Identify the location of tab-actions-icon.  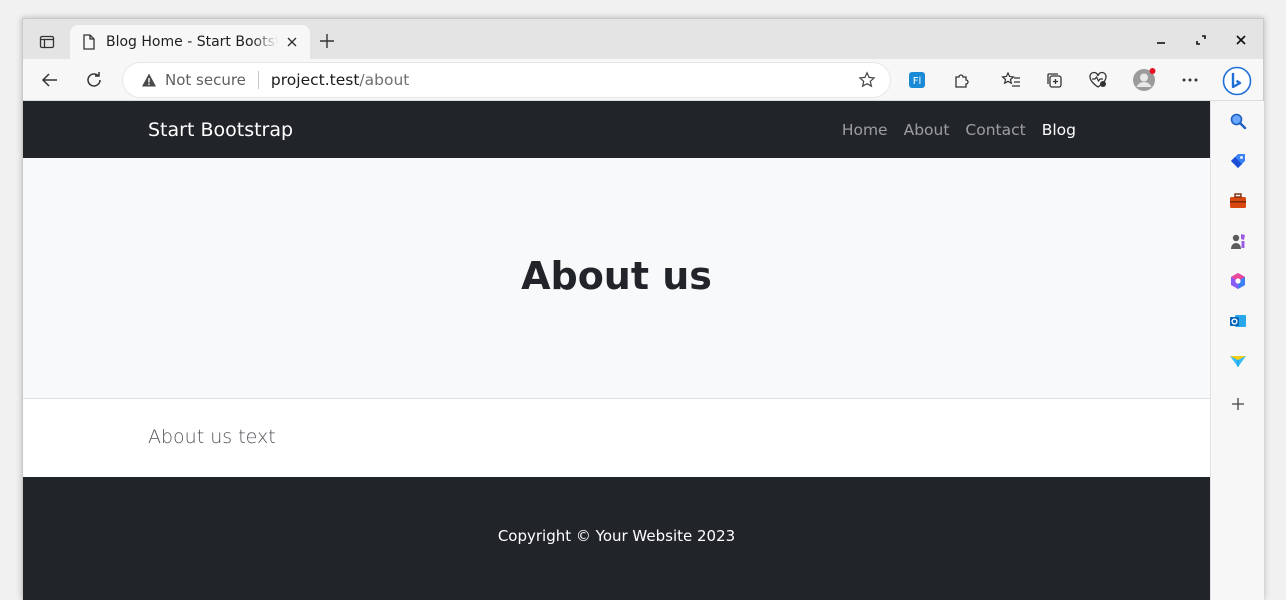
(47, 42).